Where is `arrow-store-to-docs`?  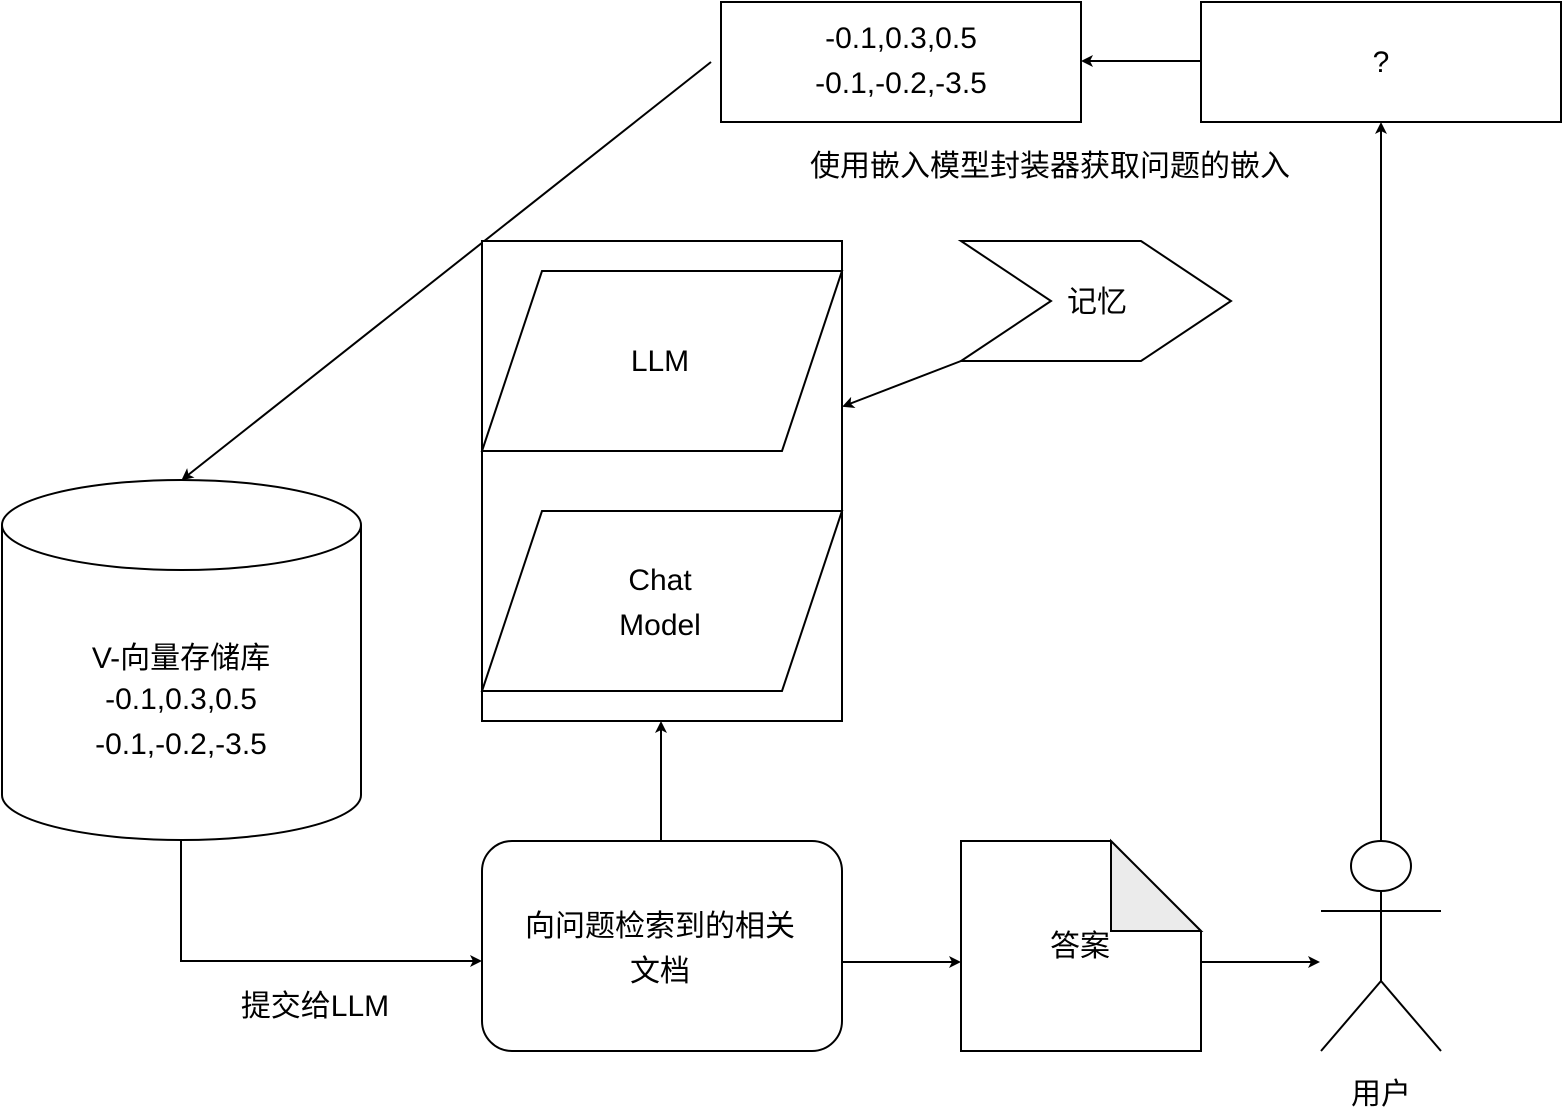 arrow-store-to-docs is located at coordinates (331, 904).